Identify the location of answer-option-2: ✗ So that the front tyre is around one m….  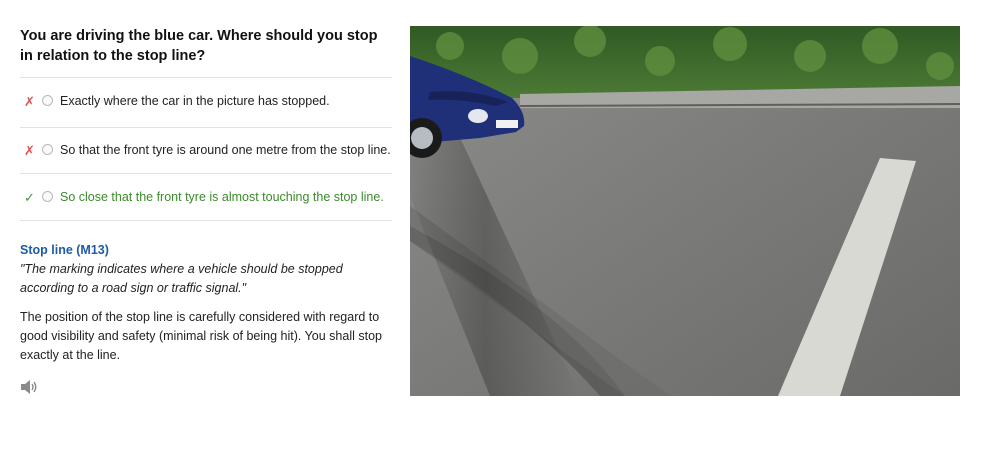
(206, 151).